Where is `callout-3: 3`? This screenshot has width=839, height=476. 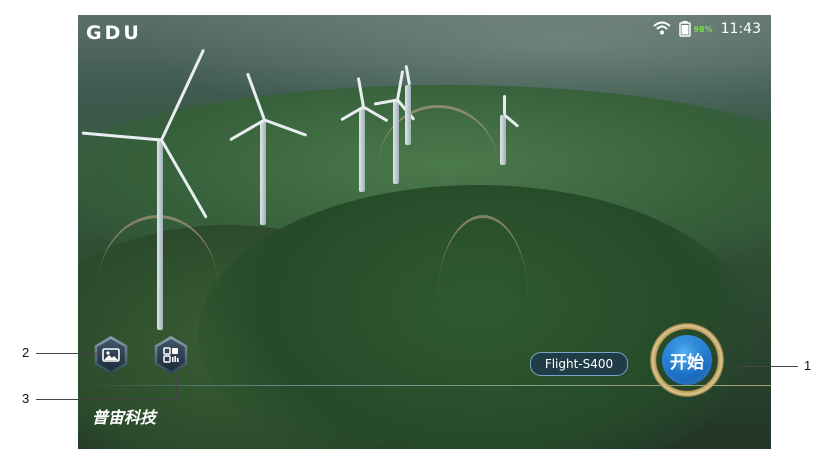
callout-3: 3 is located at coordinates (26, 398).